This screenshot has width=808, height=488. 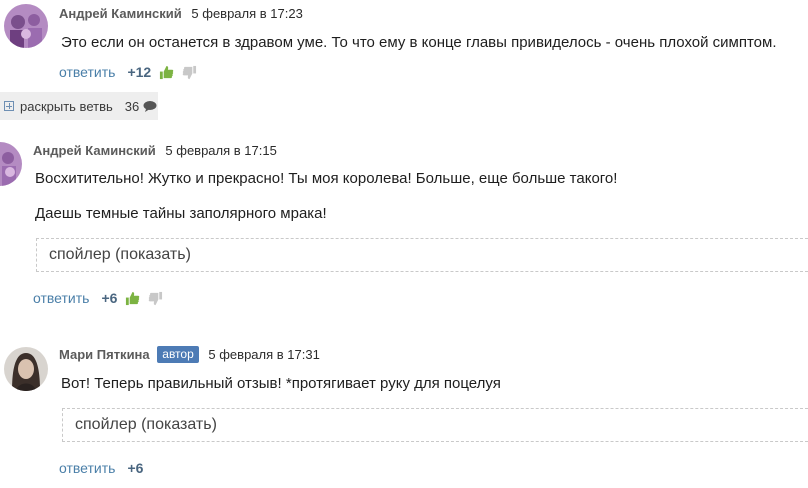 I want to click on branch-count: 36, so click(x=132, y=106).